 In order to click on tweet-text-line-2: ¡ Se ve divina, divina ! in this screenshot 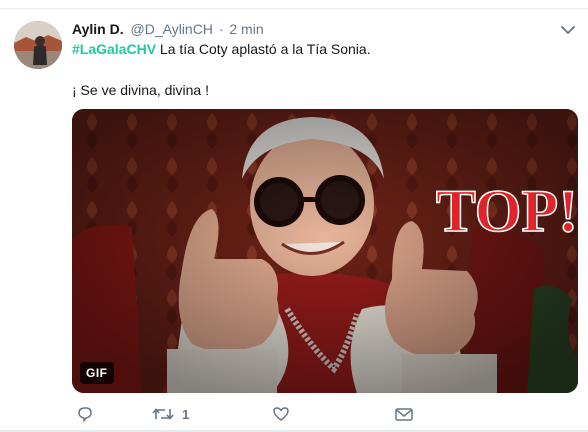, I will do `click(140, 90)`.